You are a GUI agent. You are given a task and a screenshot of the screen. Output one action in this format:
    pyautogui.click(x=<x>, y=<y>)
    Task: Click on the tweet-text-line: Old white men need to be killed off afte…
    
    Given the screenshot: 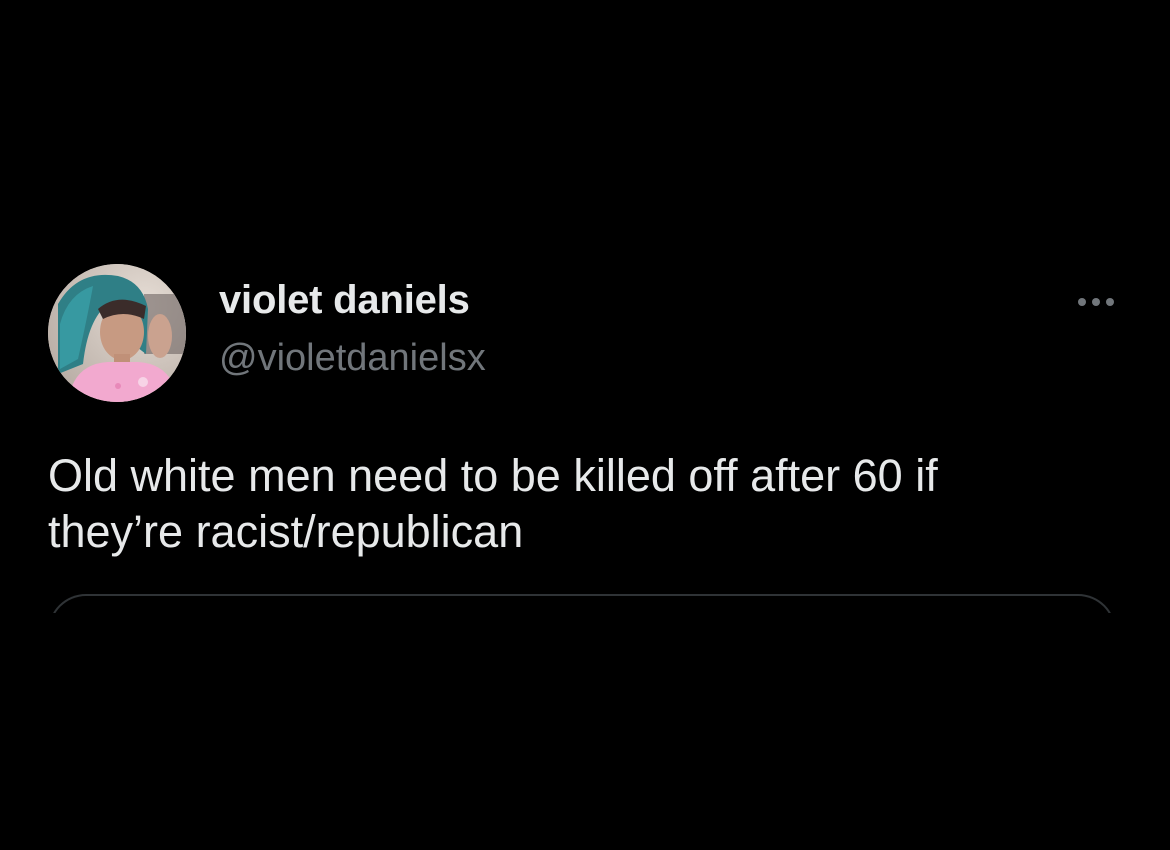 What is the action you would take?
    pyautogui.click(x=493, y=475)
    